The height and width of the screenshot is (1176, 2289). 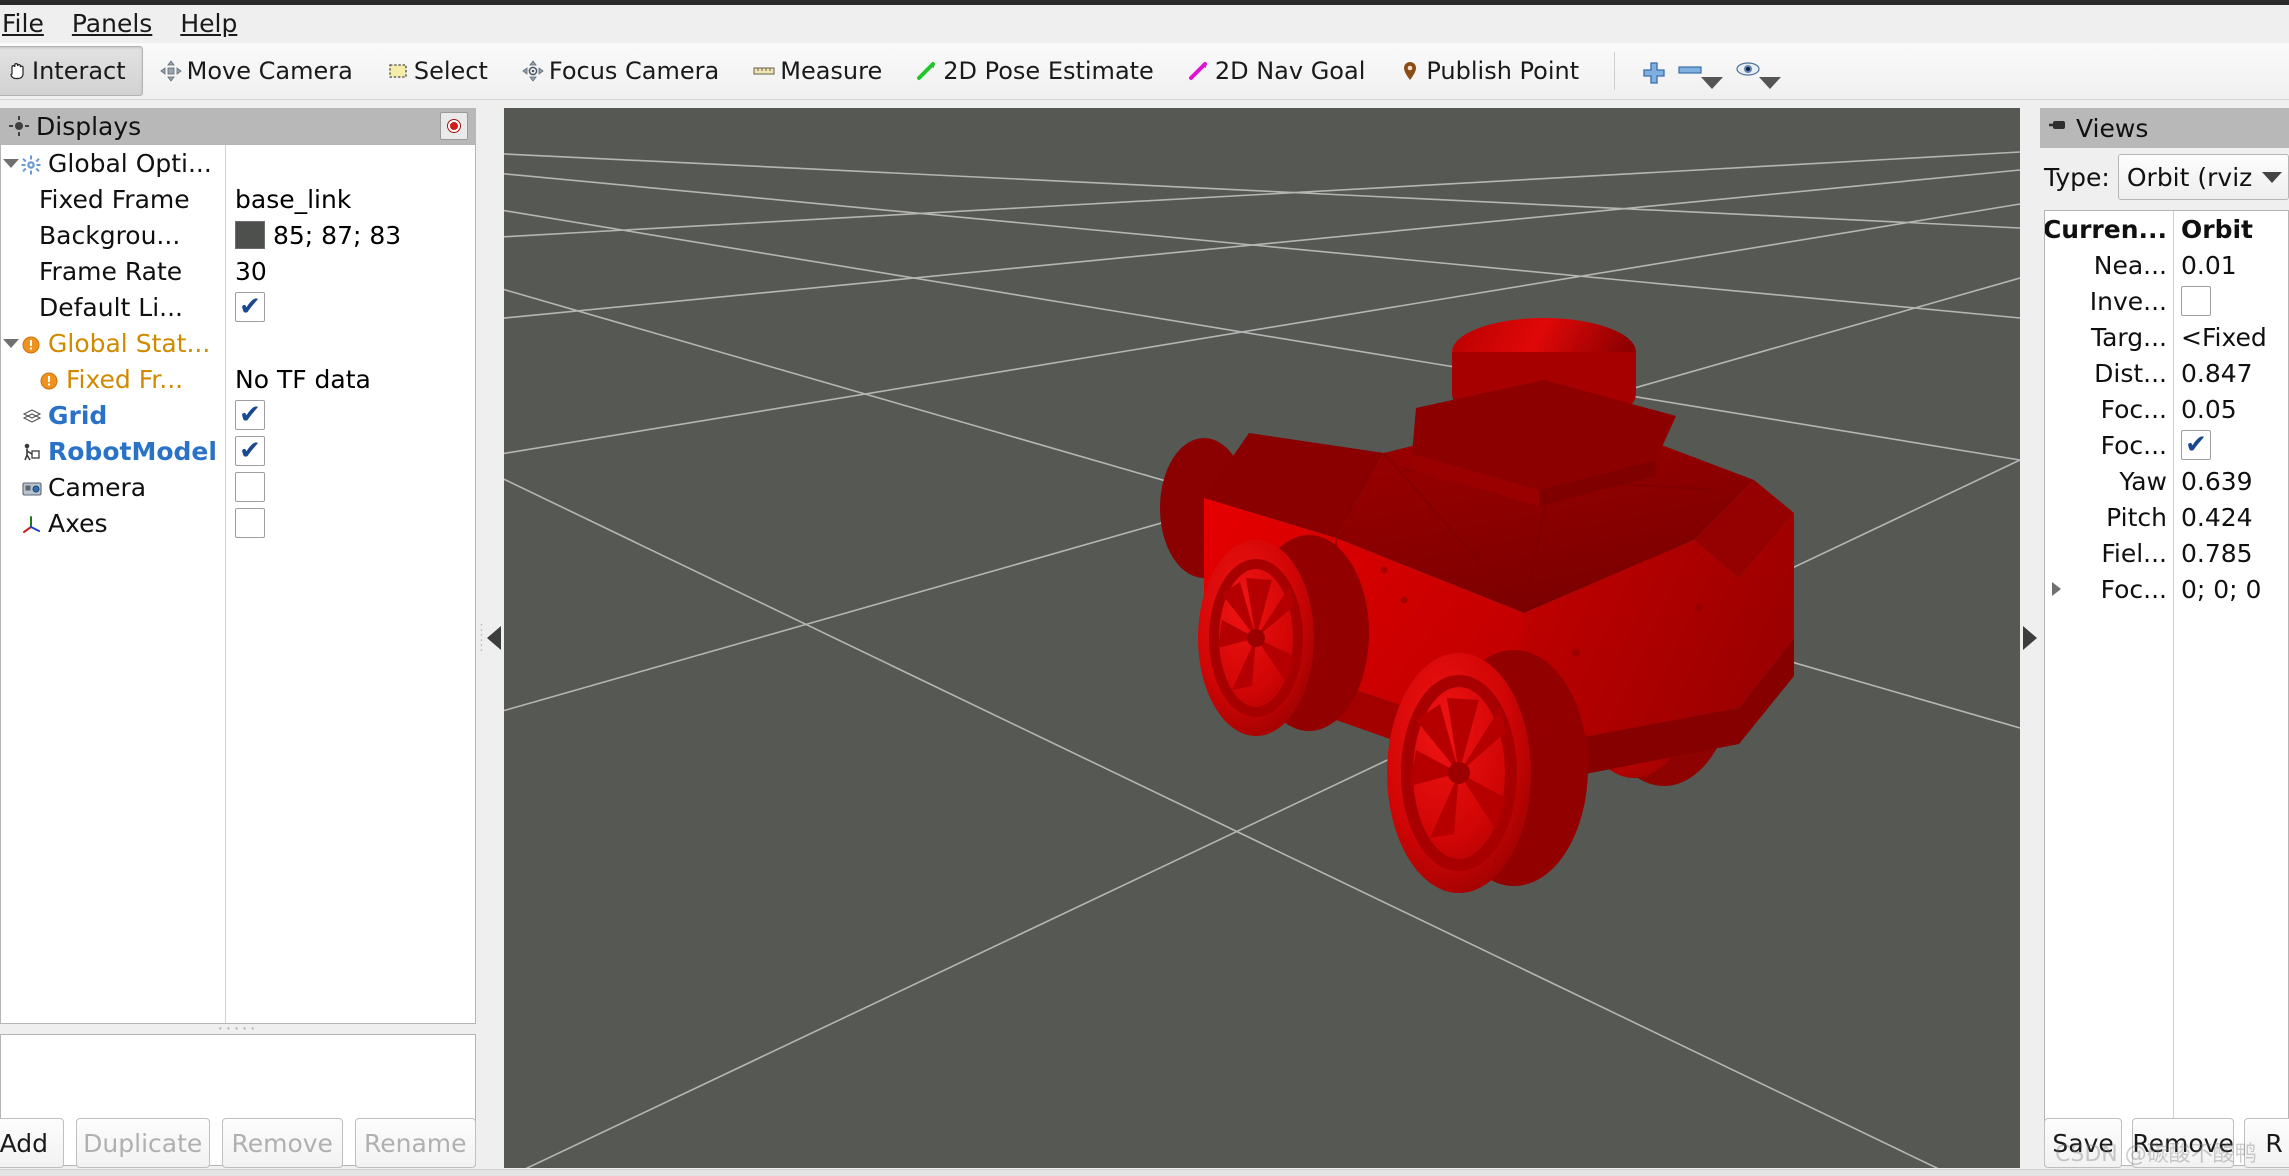 What do you see at coordinates (2266, 1143) in the screenshot?
I see `views-rename-button: R` at bounding box center [2266, 1143].